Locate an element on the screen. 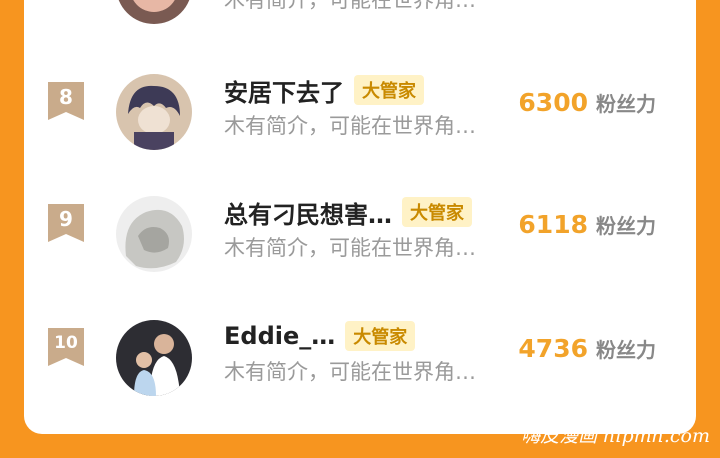  watermark: 嗨皮漫画 hipmh.com is located at coordinates (615, 436).